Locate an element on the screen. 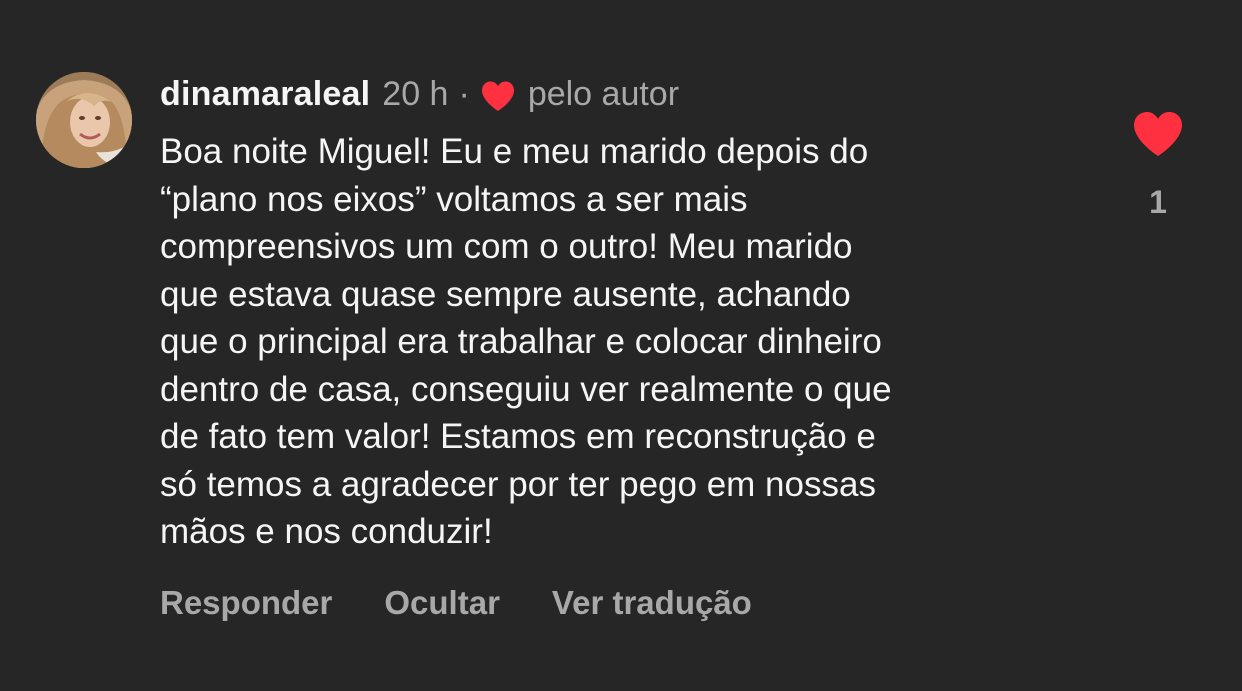  username: dinamaraleal is located at coordinates (265, 94).